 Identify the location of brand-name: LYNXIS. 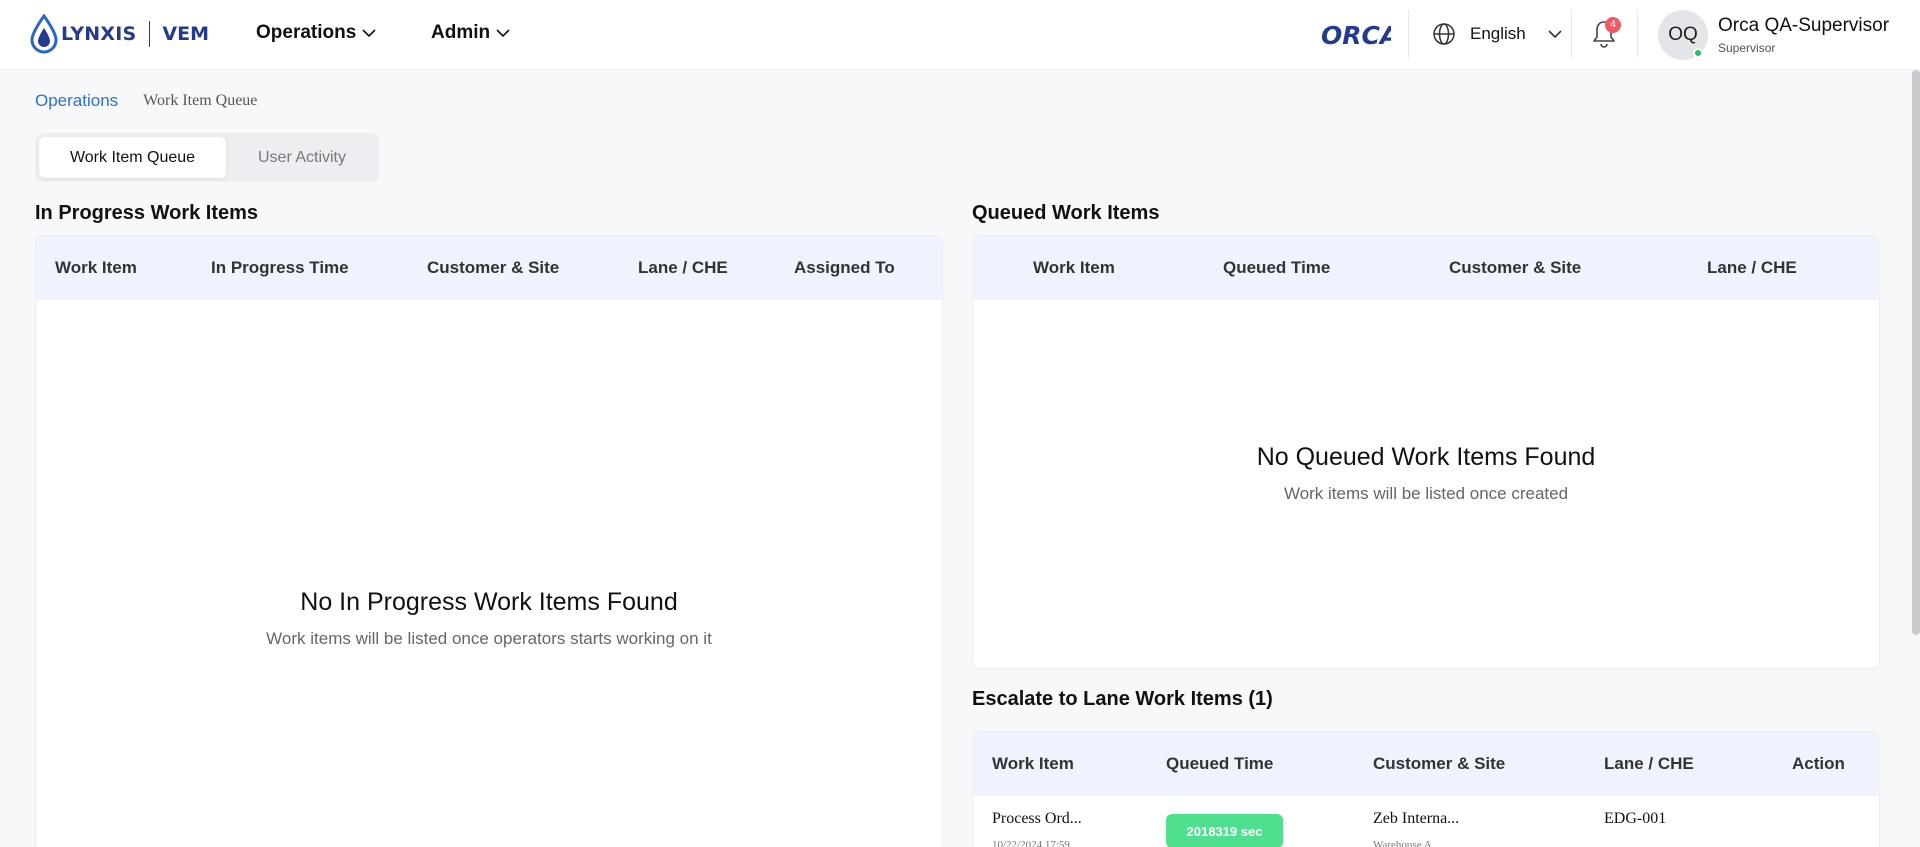
(99, 34).